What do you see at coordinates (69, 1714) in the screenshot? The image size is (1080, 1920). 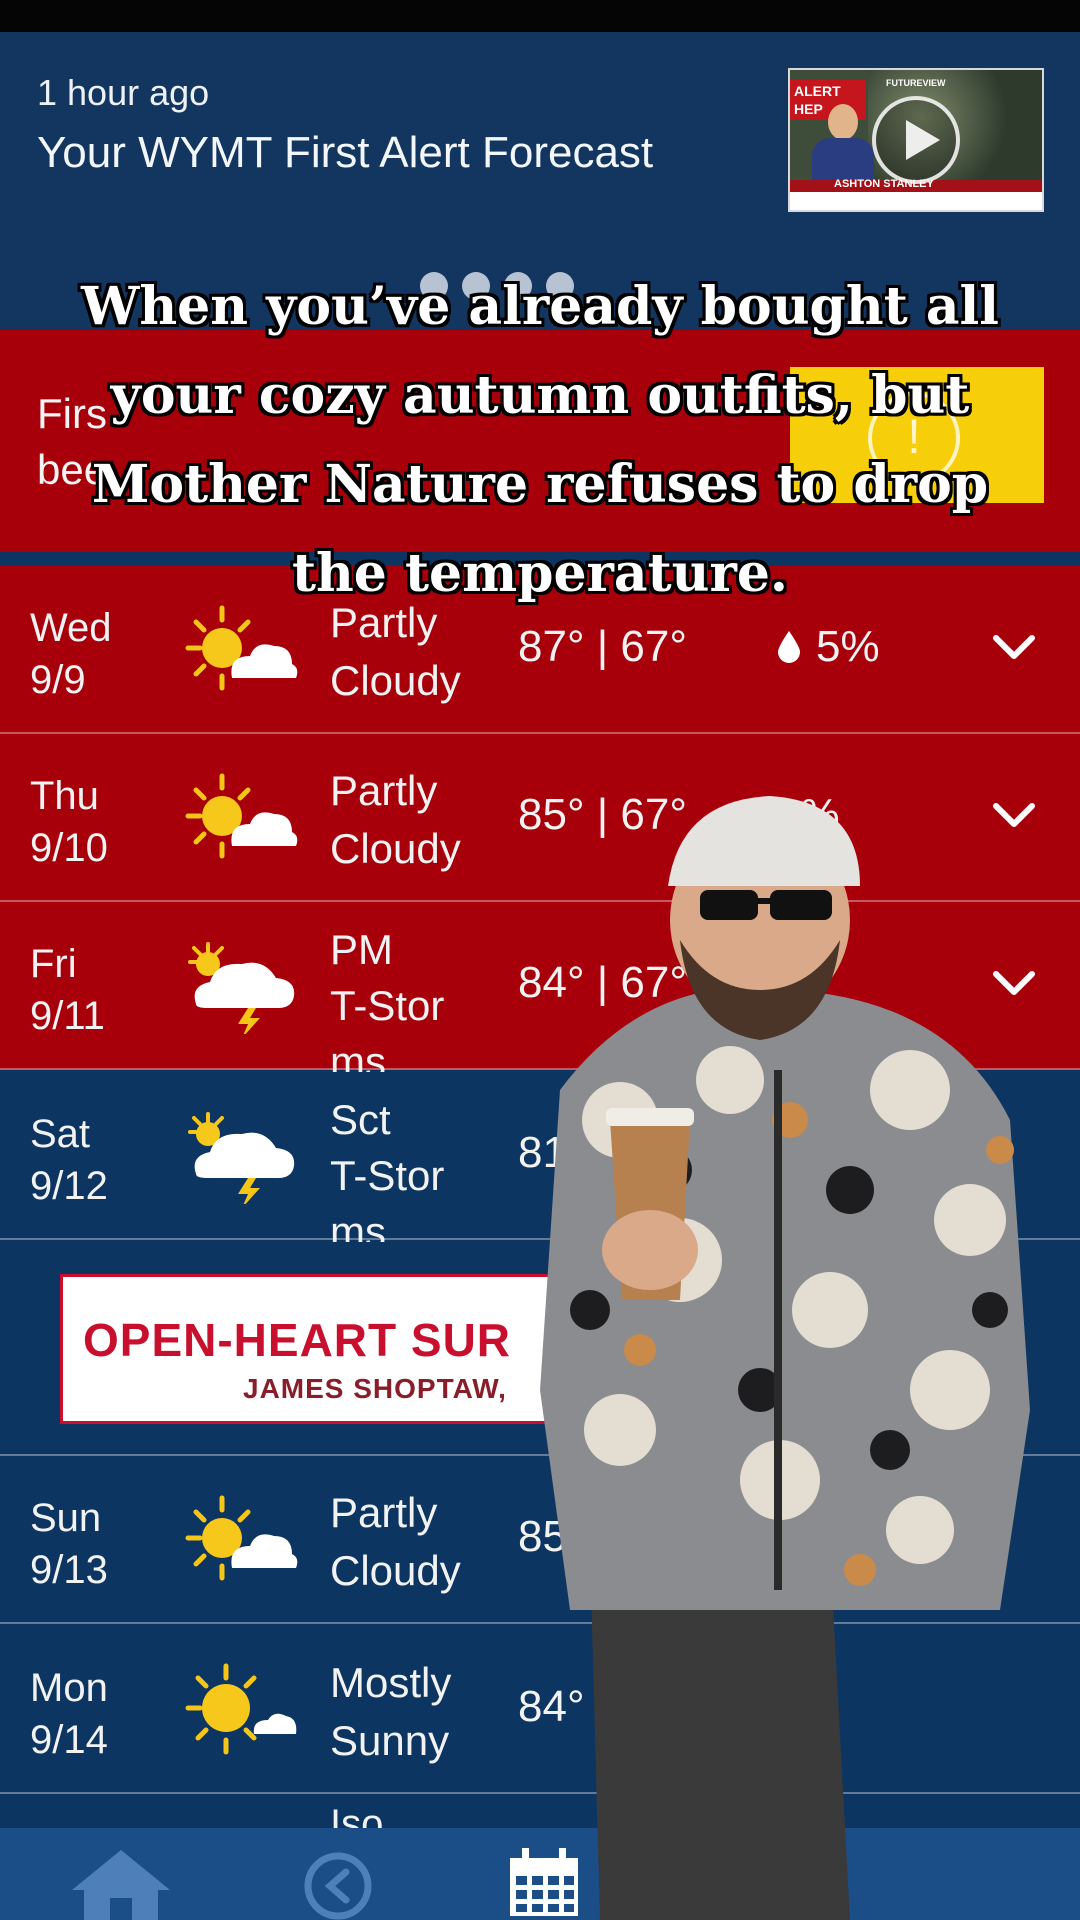 I see `forecast-day: Mon 9/14` at bounding box center [69, 1714].